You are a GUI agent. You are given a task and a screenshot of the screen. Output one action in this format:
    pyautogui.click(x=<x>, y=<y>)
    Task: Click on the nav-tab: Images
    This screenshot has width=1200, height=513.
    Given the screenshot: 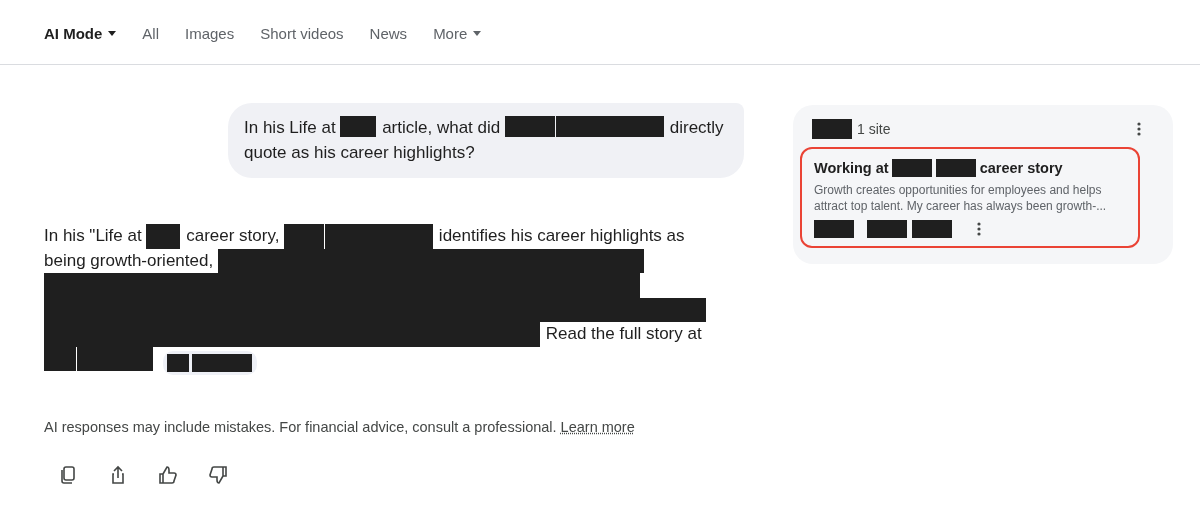 What is the action you would take?
    pyautogui.click(x=210, y=33)
    